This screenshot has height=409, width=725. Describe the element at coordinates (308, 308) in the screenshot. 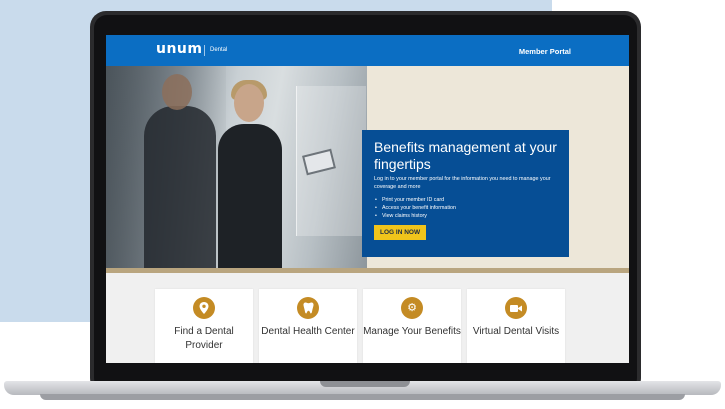

I see `tooth-icon` at that location.